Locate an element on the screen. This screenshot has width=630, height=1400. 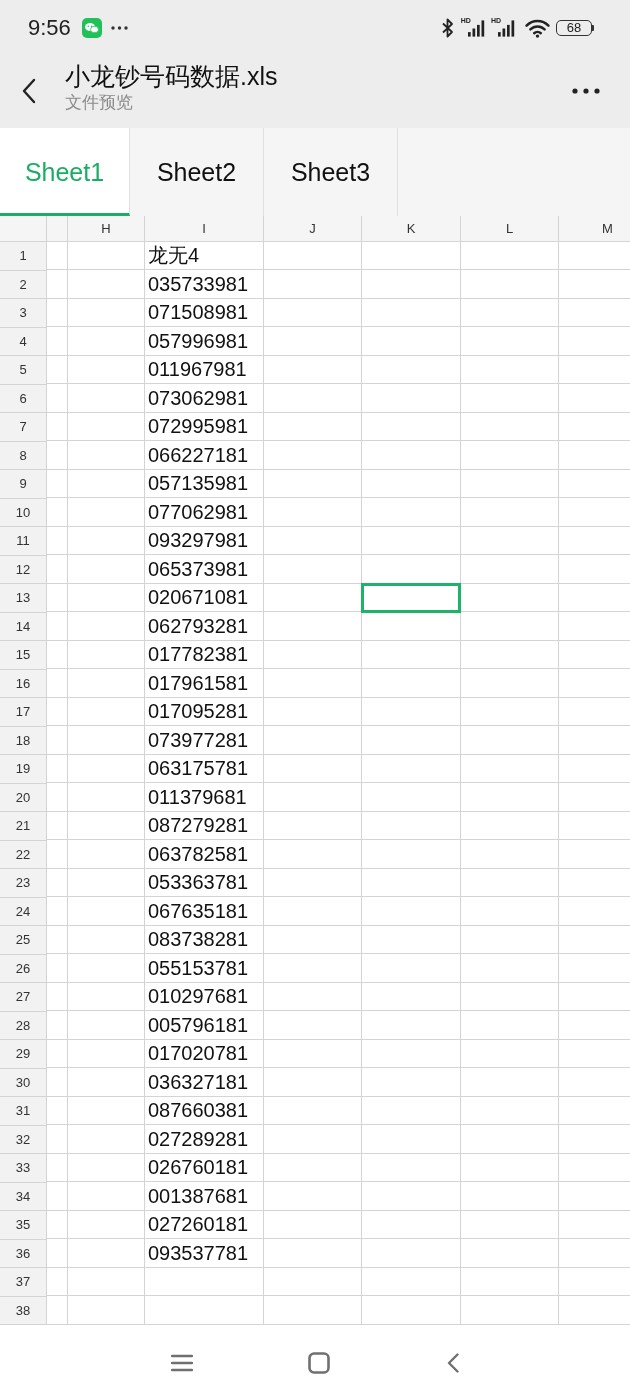
battery-indicator: 68 is located at coordinates (575, 28).